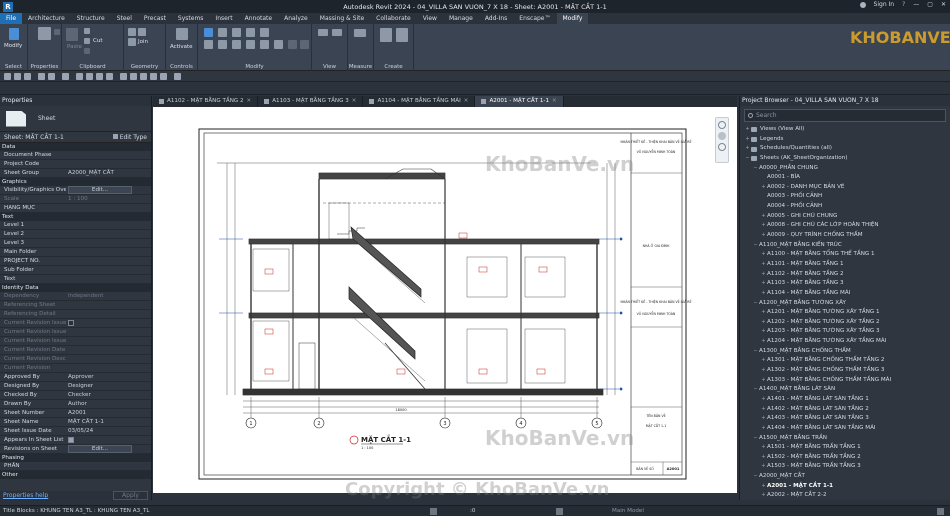 The image size is (950, 516). What do you see at coordinates (75, 119) in the screenshot?
I see `type-selector: Sheet` at bounding box center [75, 119].